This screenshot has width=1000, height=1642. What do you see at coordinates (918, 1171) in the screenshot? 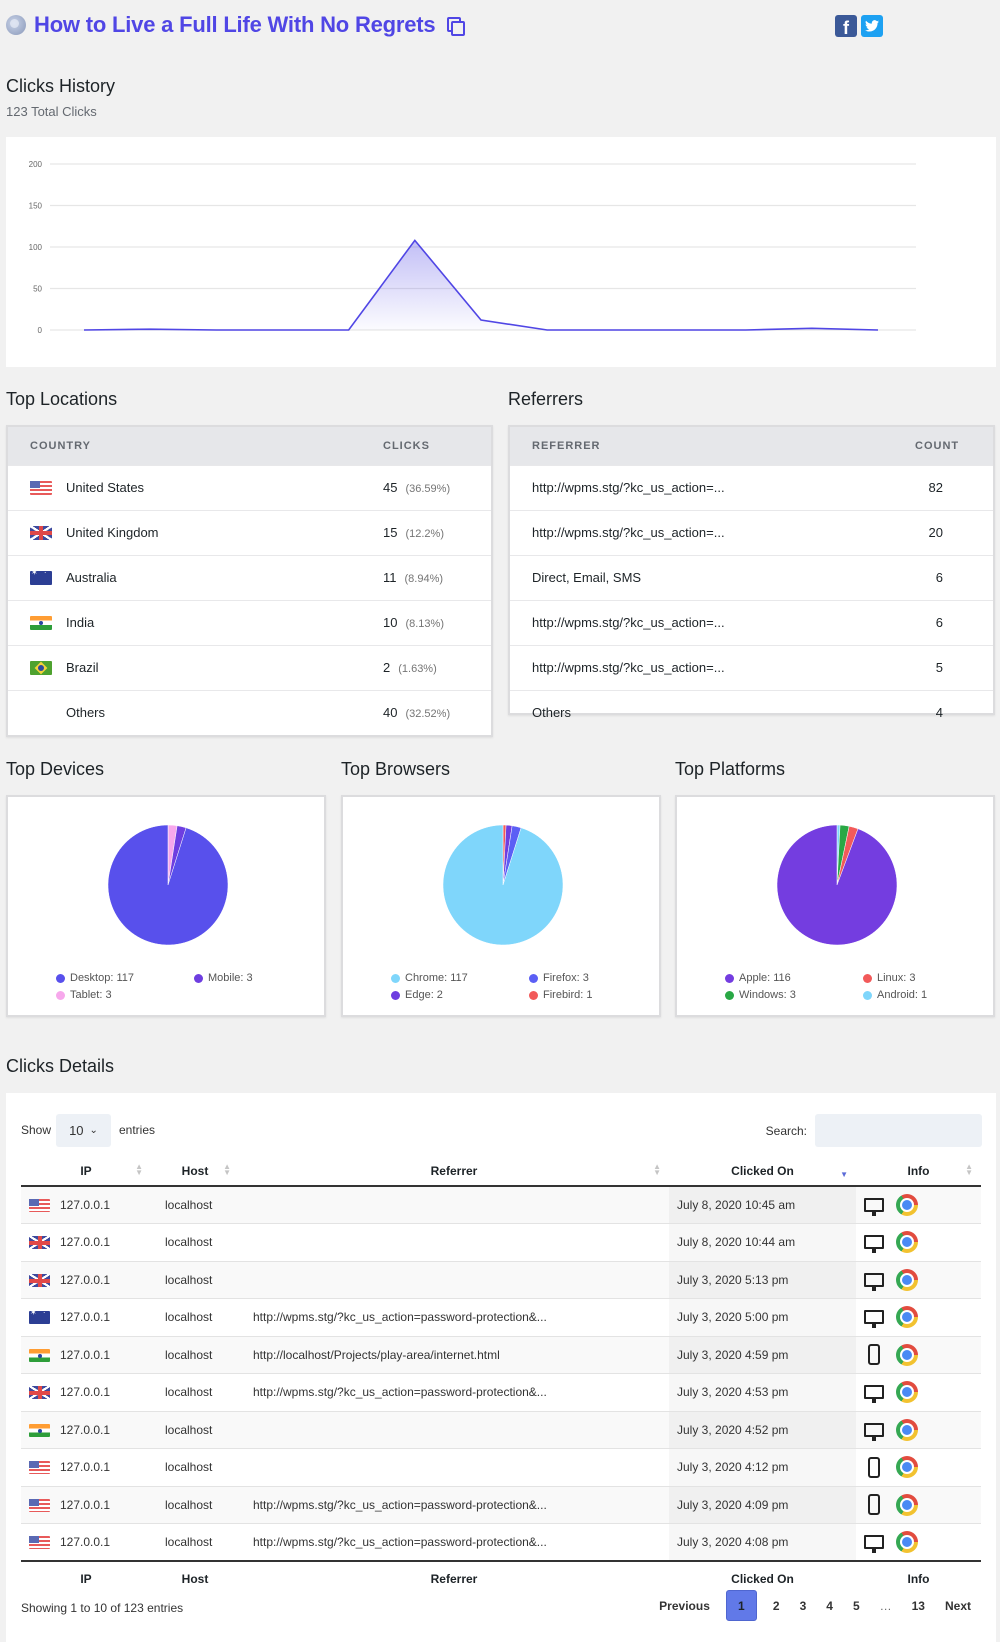
I see `column-header-info: Info ▲ ▼` at bounding box center [918, 1171].